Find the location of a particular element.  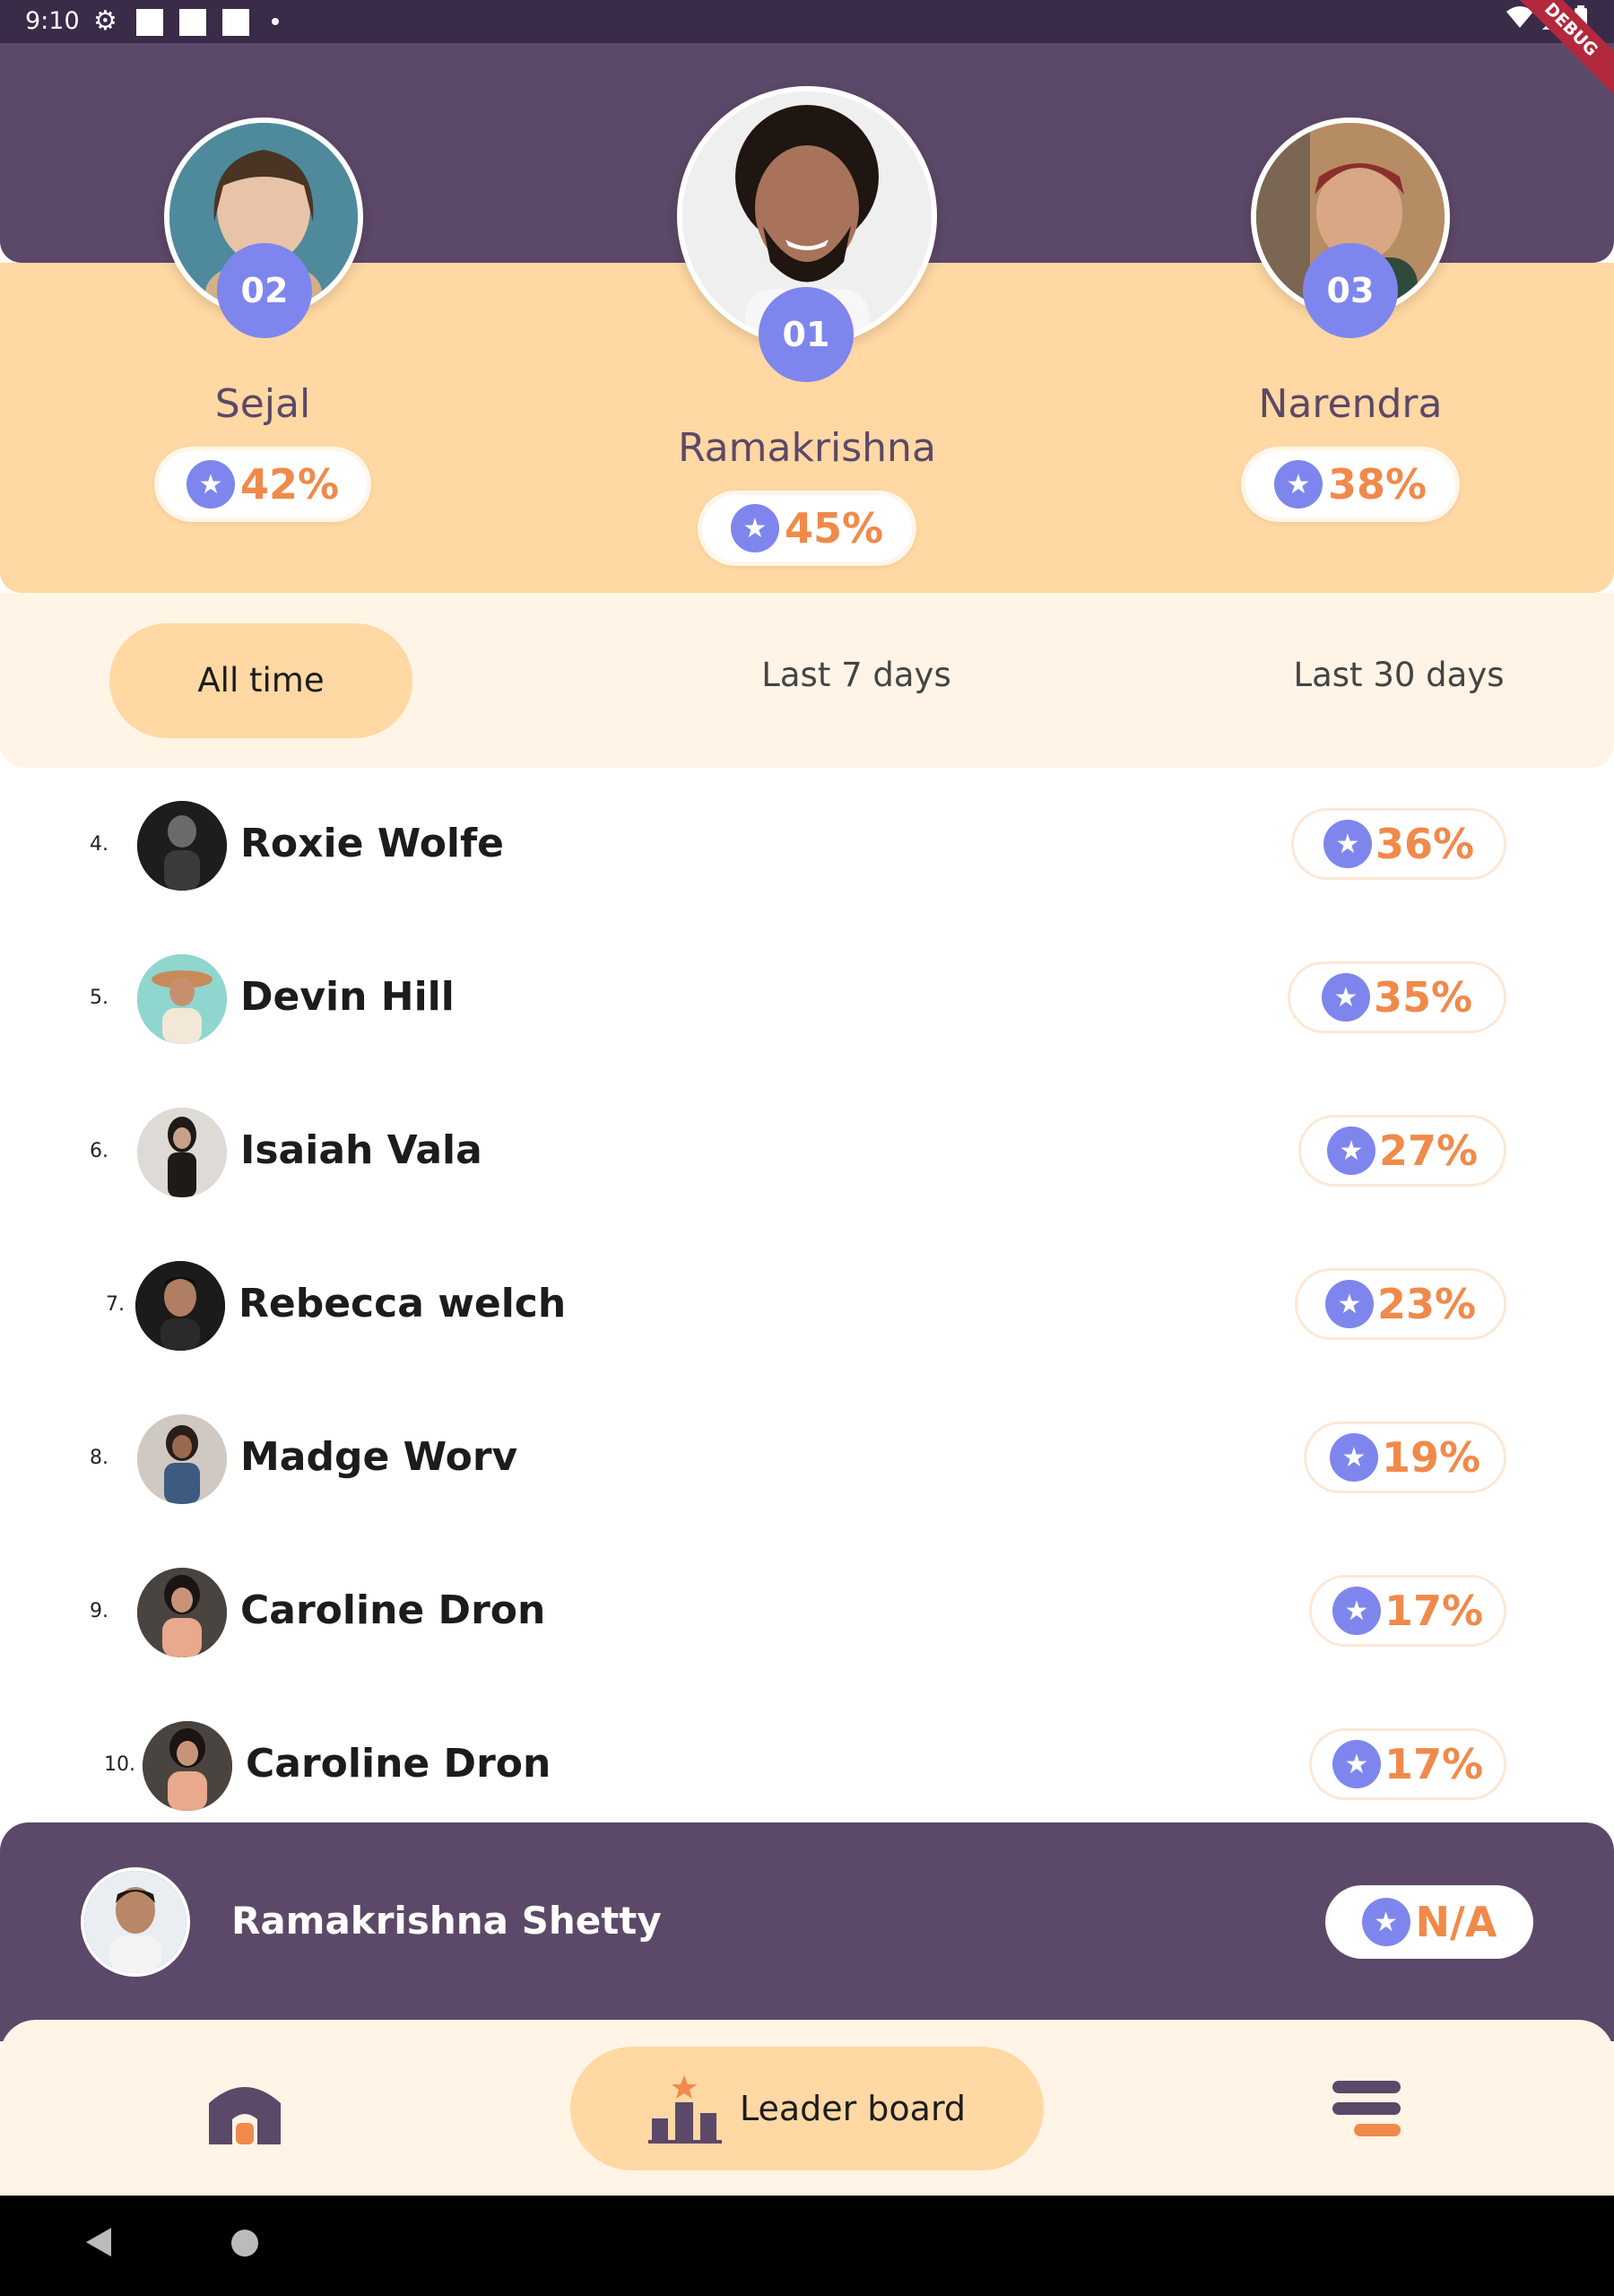

rank-badge: 03 is located at coordinates (1350, 290).